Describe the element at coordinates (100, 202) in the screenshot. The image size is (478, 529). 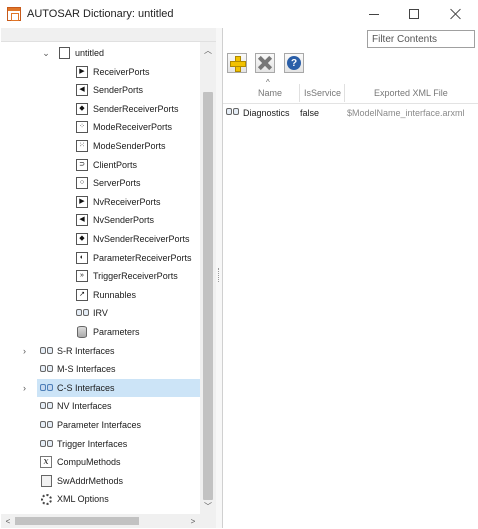
I see `tree-node-nvreceiverports: ▶ NvReceiverPorts` at that location.